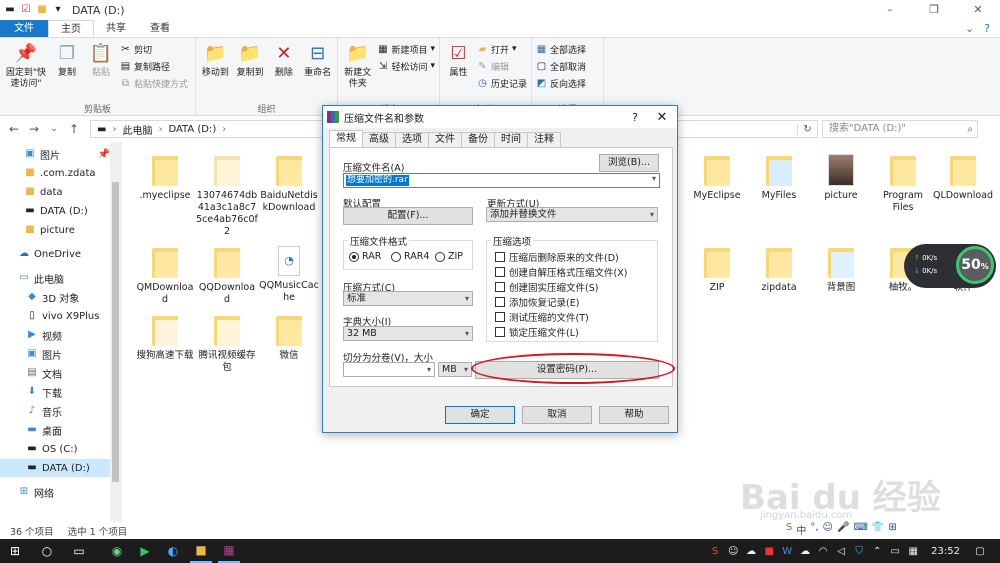 The height and width of the screenshot is (563, 1000). I want to click on tray-red-icon: ■, so click(769, 551).